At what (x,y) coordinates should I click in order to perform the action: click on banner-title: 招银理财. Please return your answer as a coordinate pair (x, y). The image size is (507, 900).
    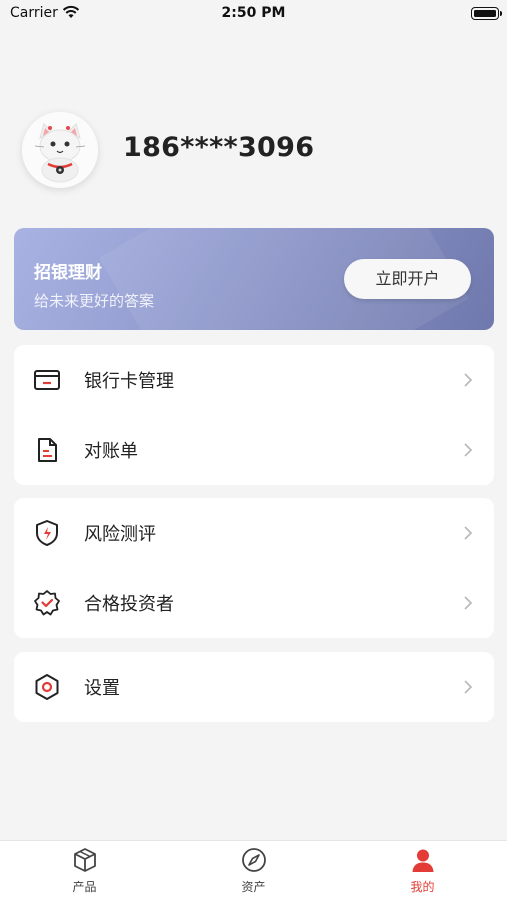
    Looking at the image, I should click on (68, 273).